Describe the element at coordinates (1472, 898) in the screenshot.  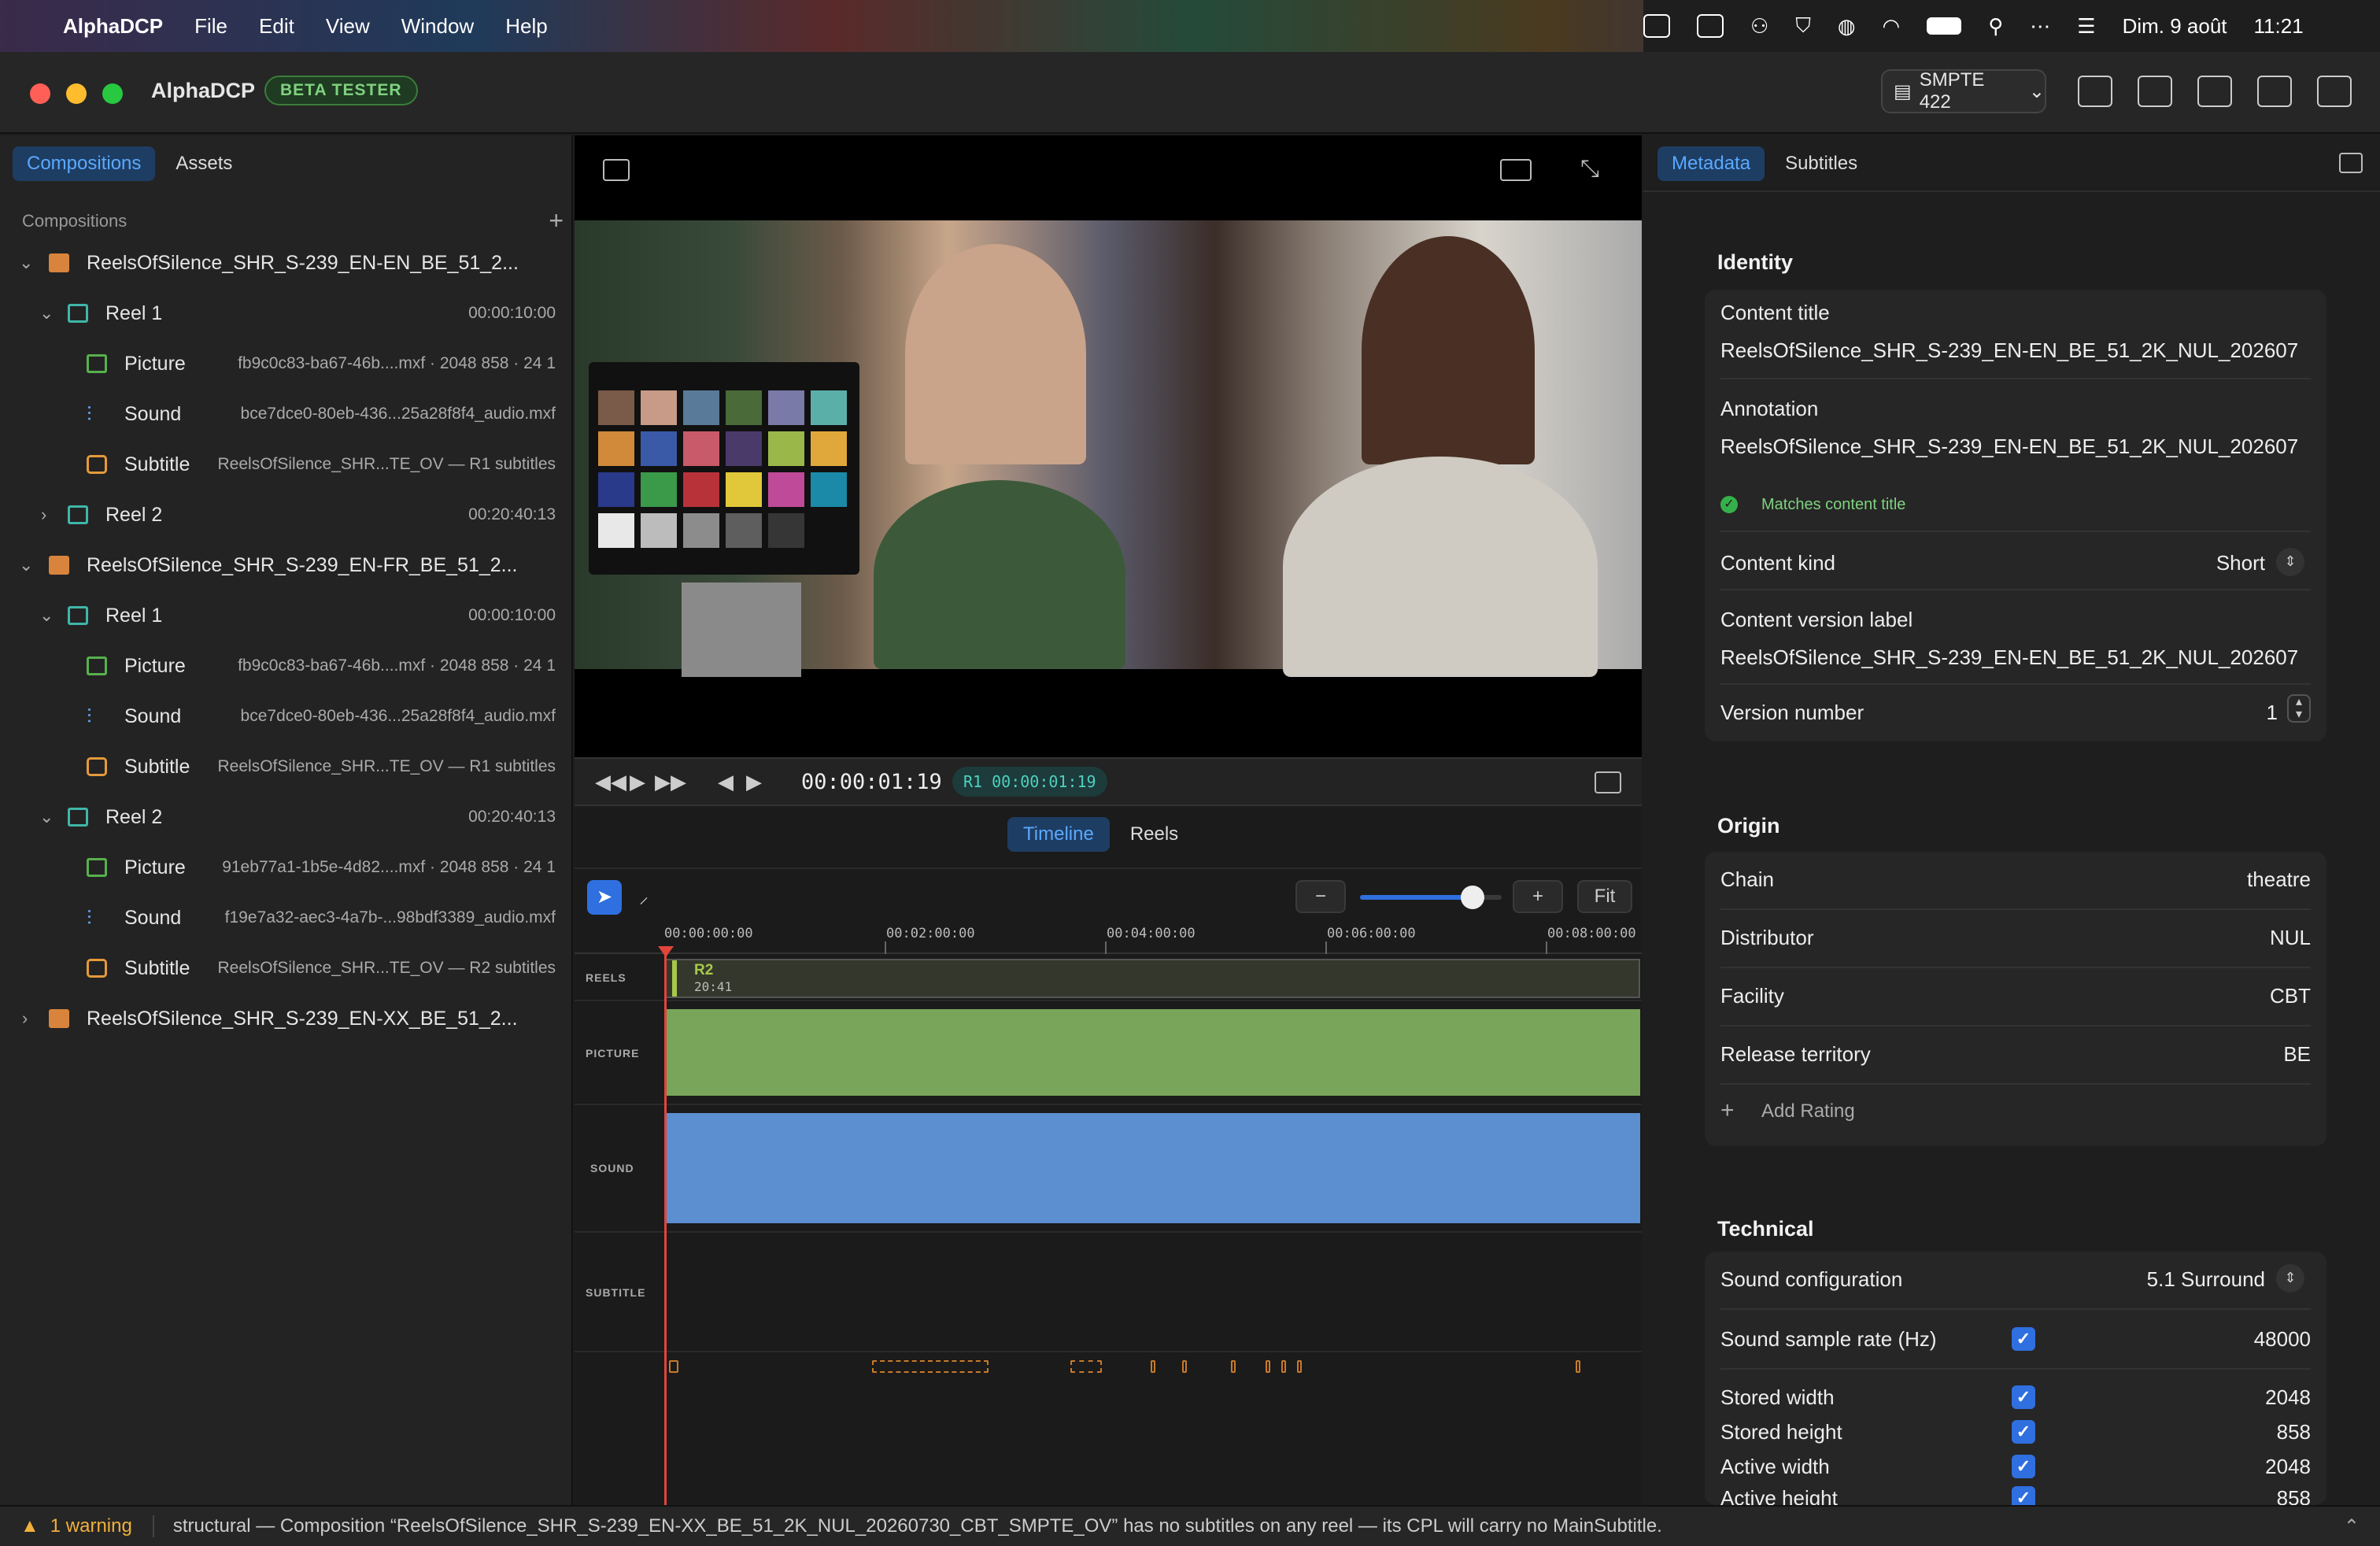
I see `zoom-slider-thumb` at that location.